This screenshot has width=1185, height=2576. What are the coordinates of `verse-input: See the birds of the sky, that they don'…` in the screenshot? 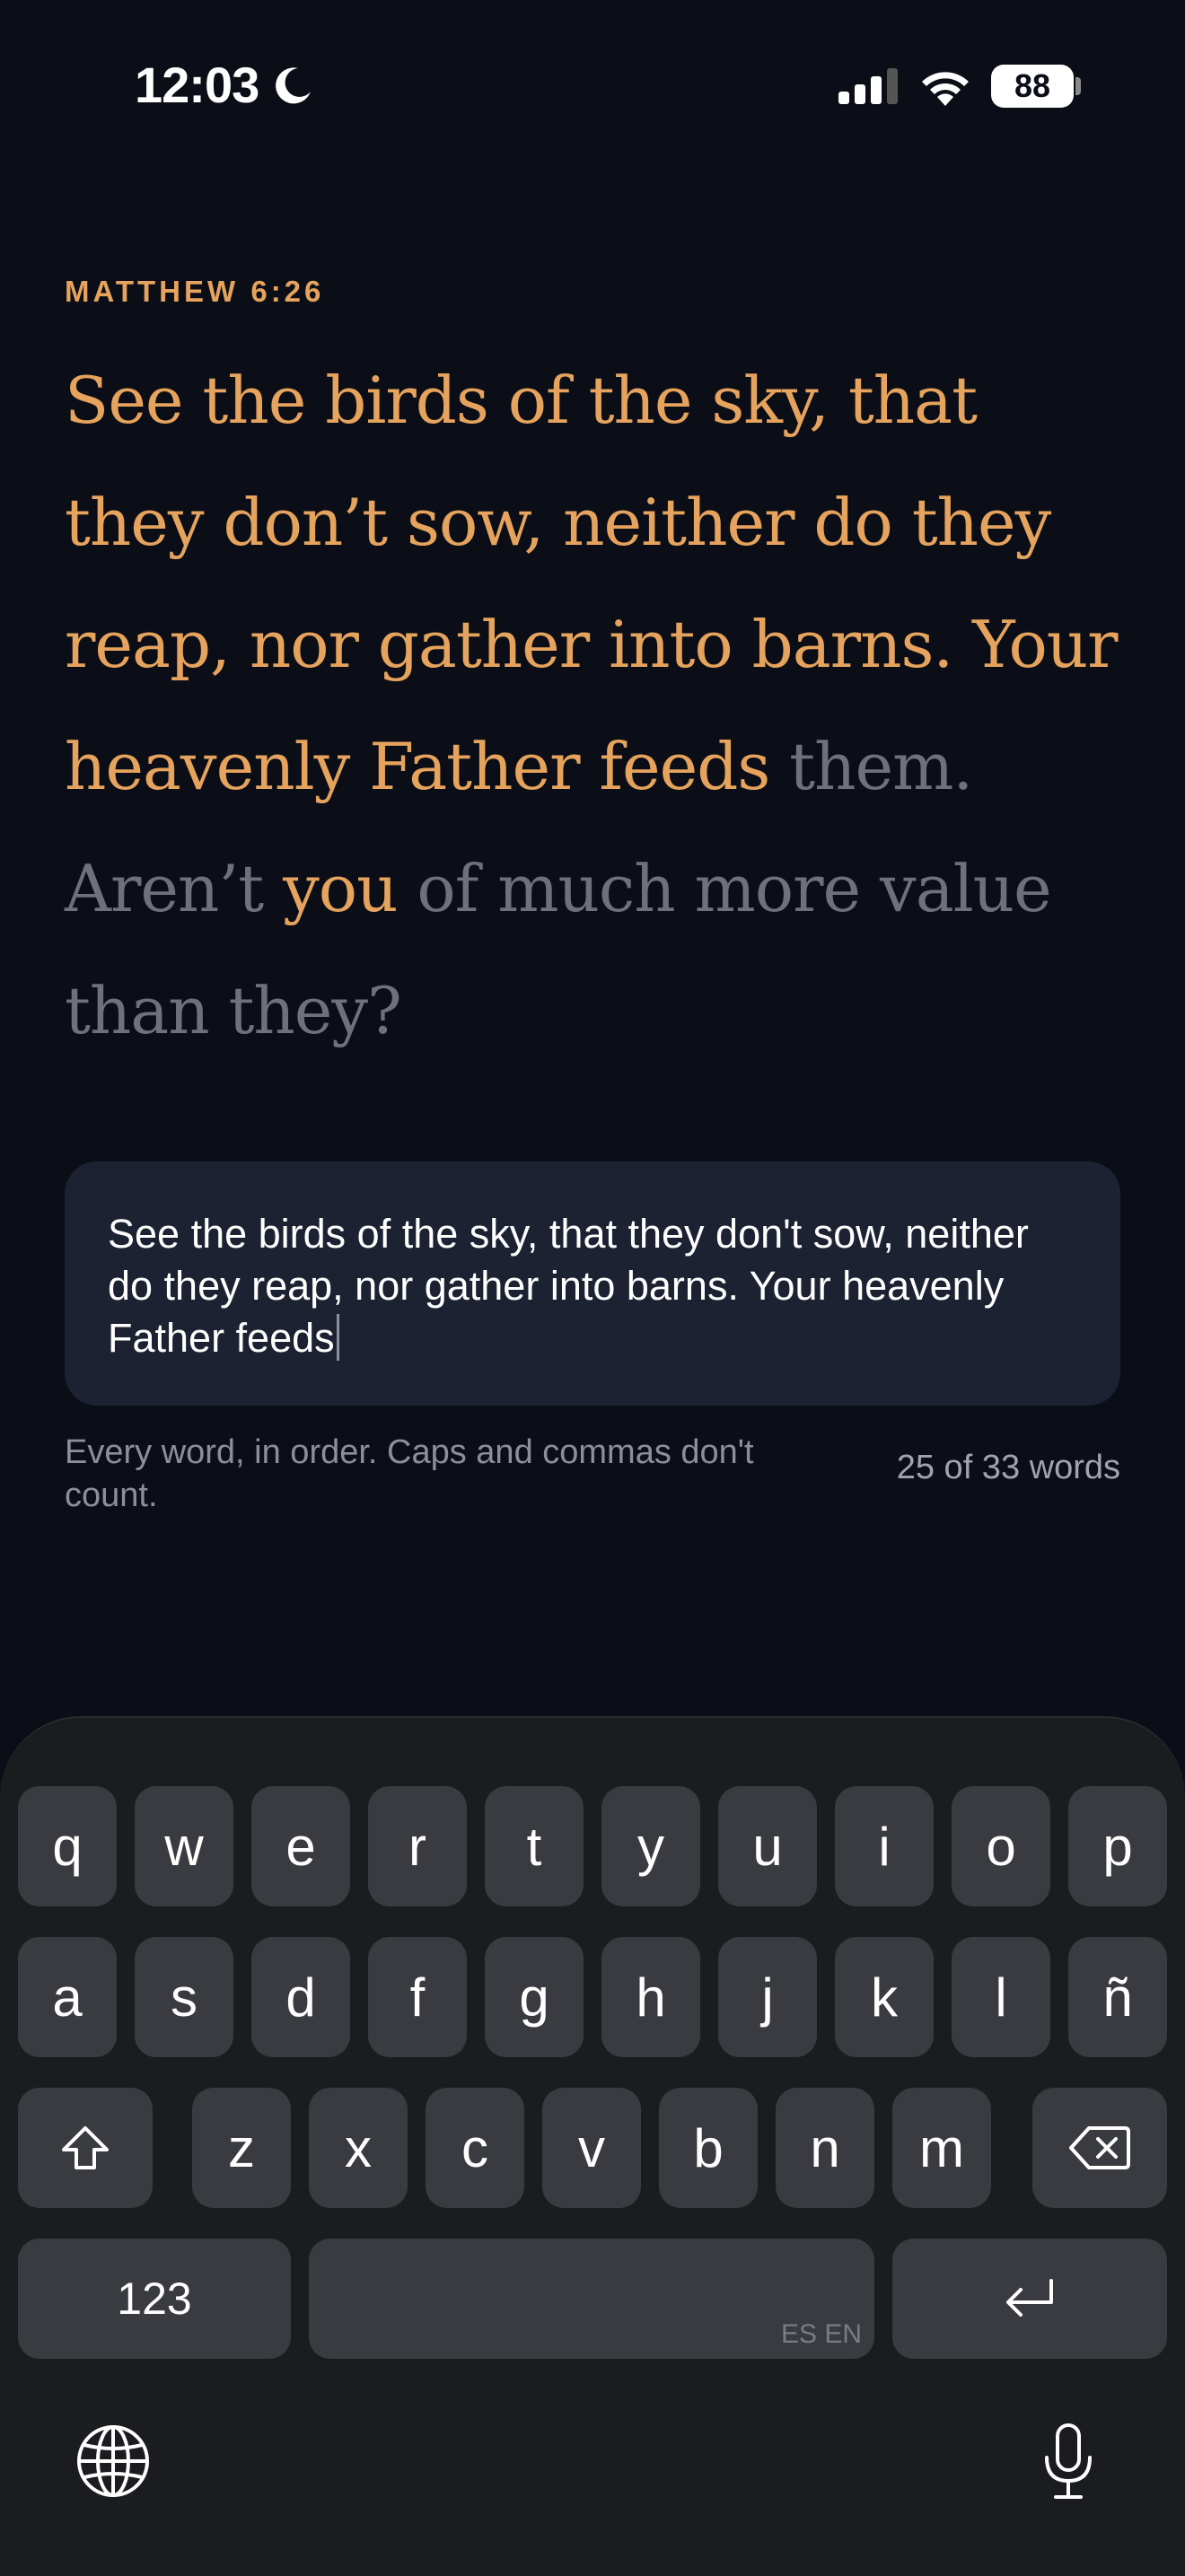 It's located at (592, 1283).